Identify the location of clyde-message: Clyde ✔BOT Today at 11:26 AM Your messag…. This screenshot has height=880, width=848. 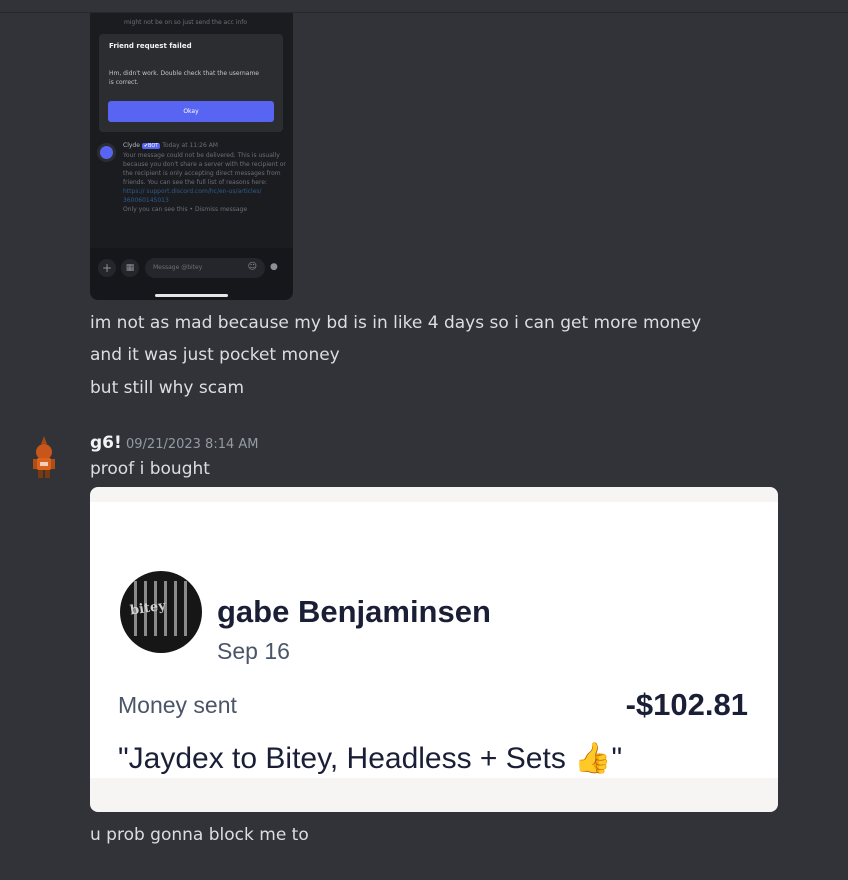
(205, 177).